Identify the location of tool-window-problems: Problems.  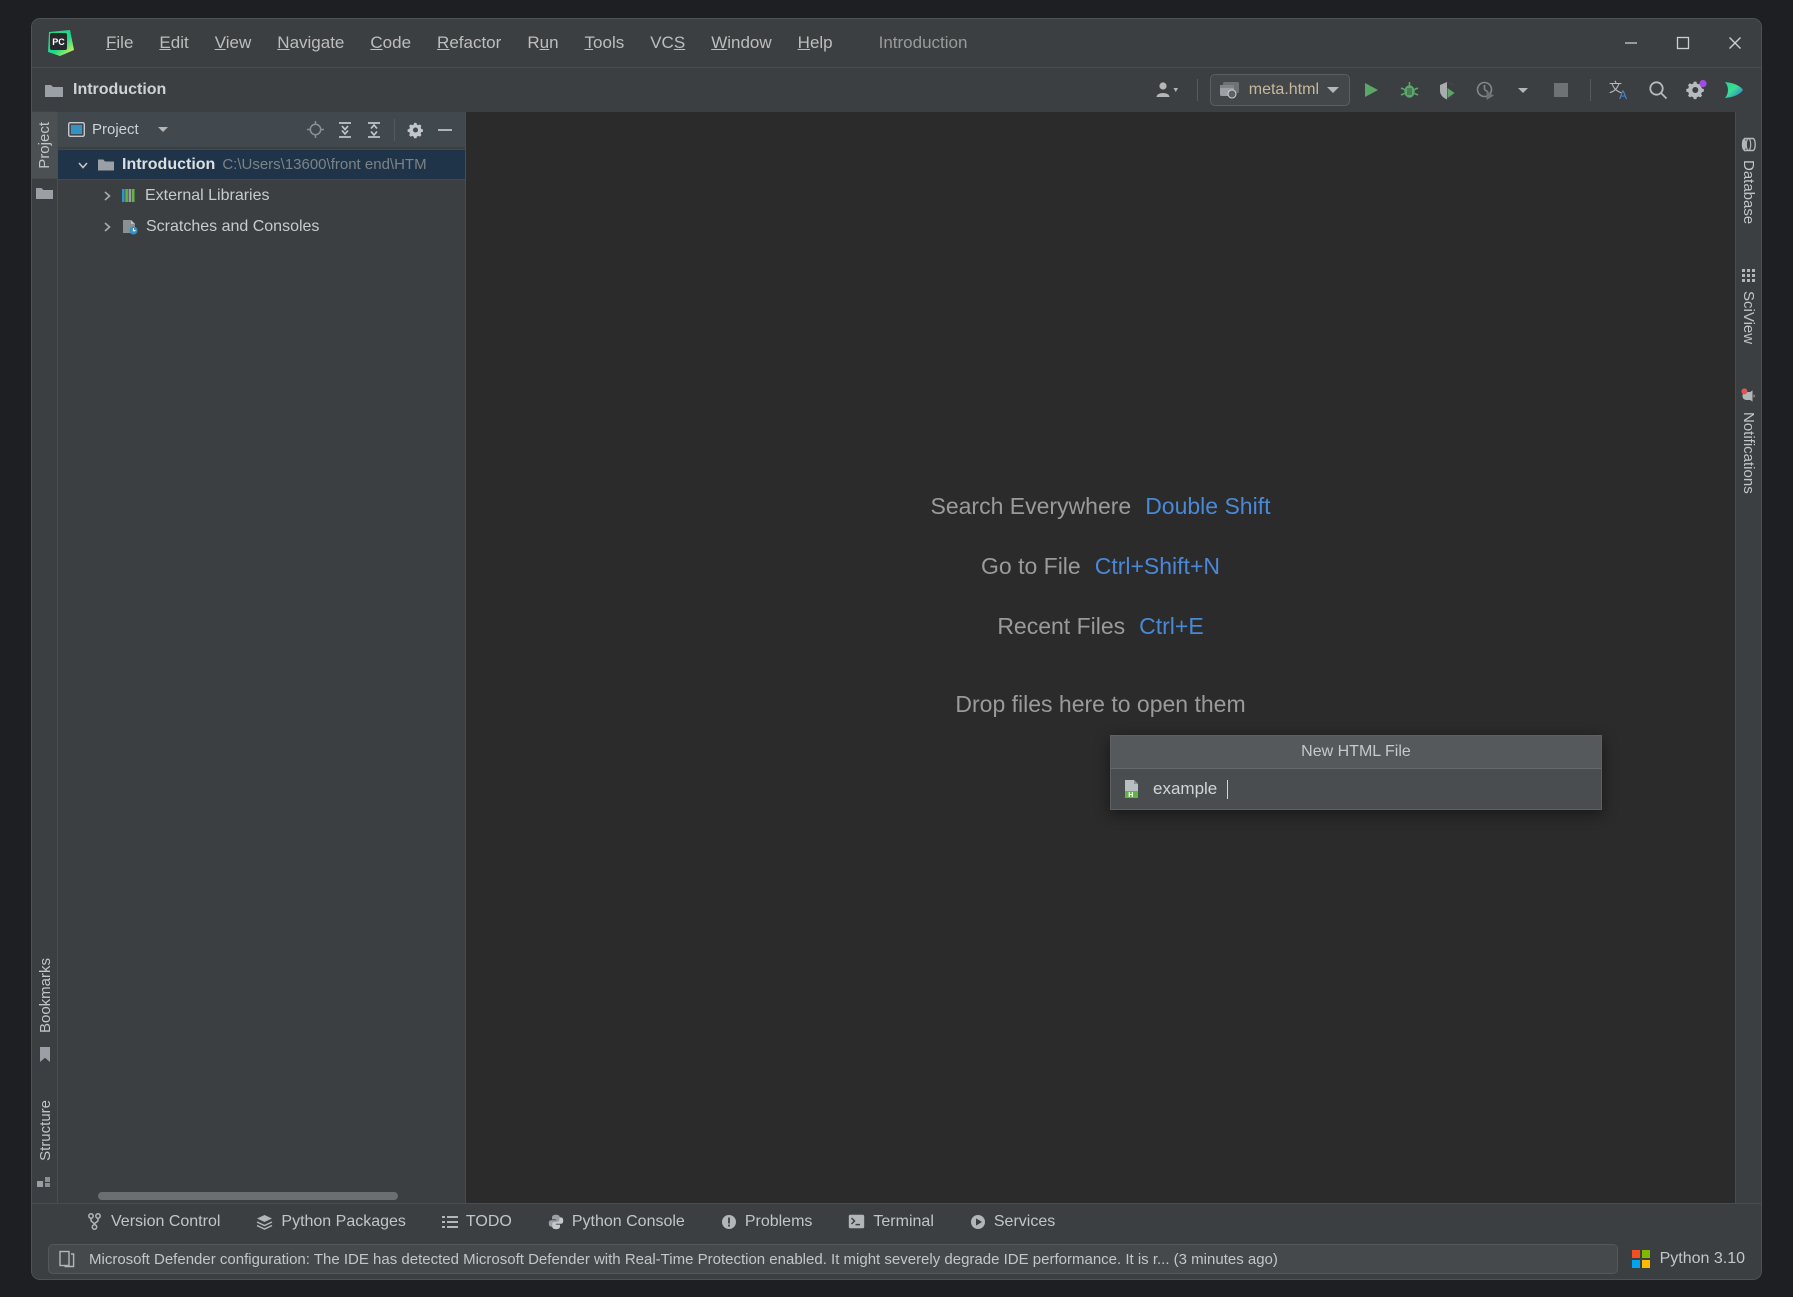
(767, 1222).